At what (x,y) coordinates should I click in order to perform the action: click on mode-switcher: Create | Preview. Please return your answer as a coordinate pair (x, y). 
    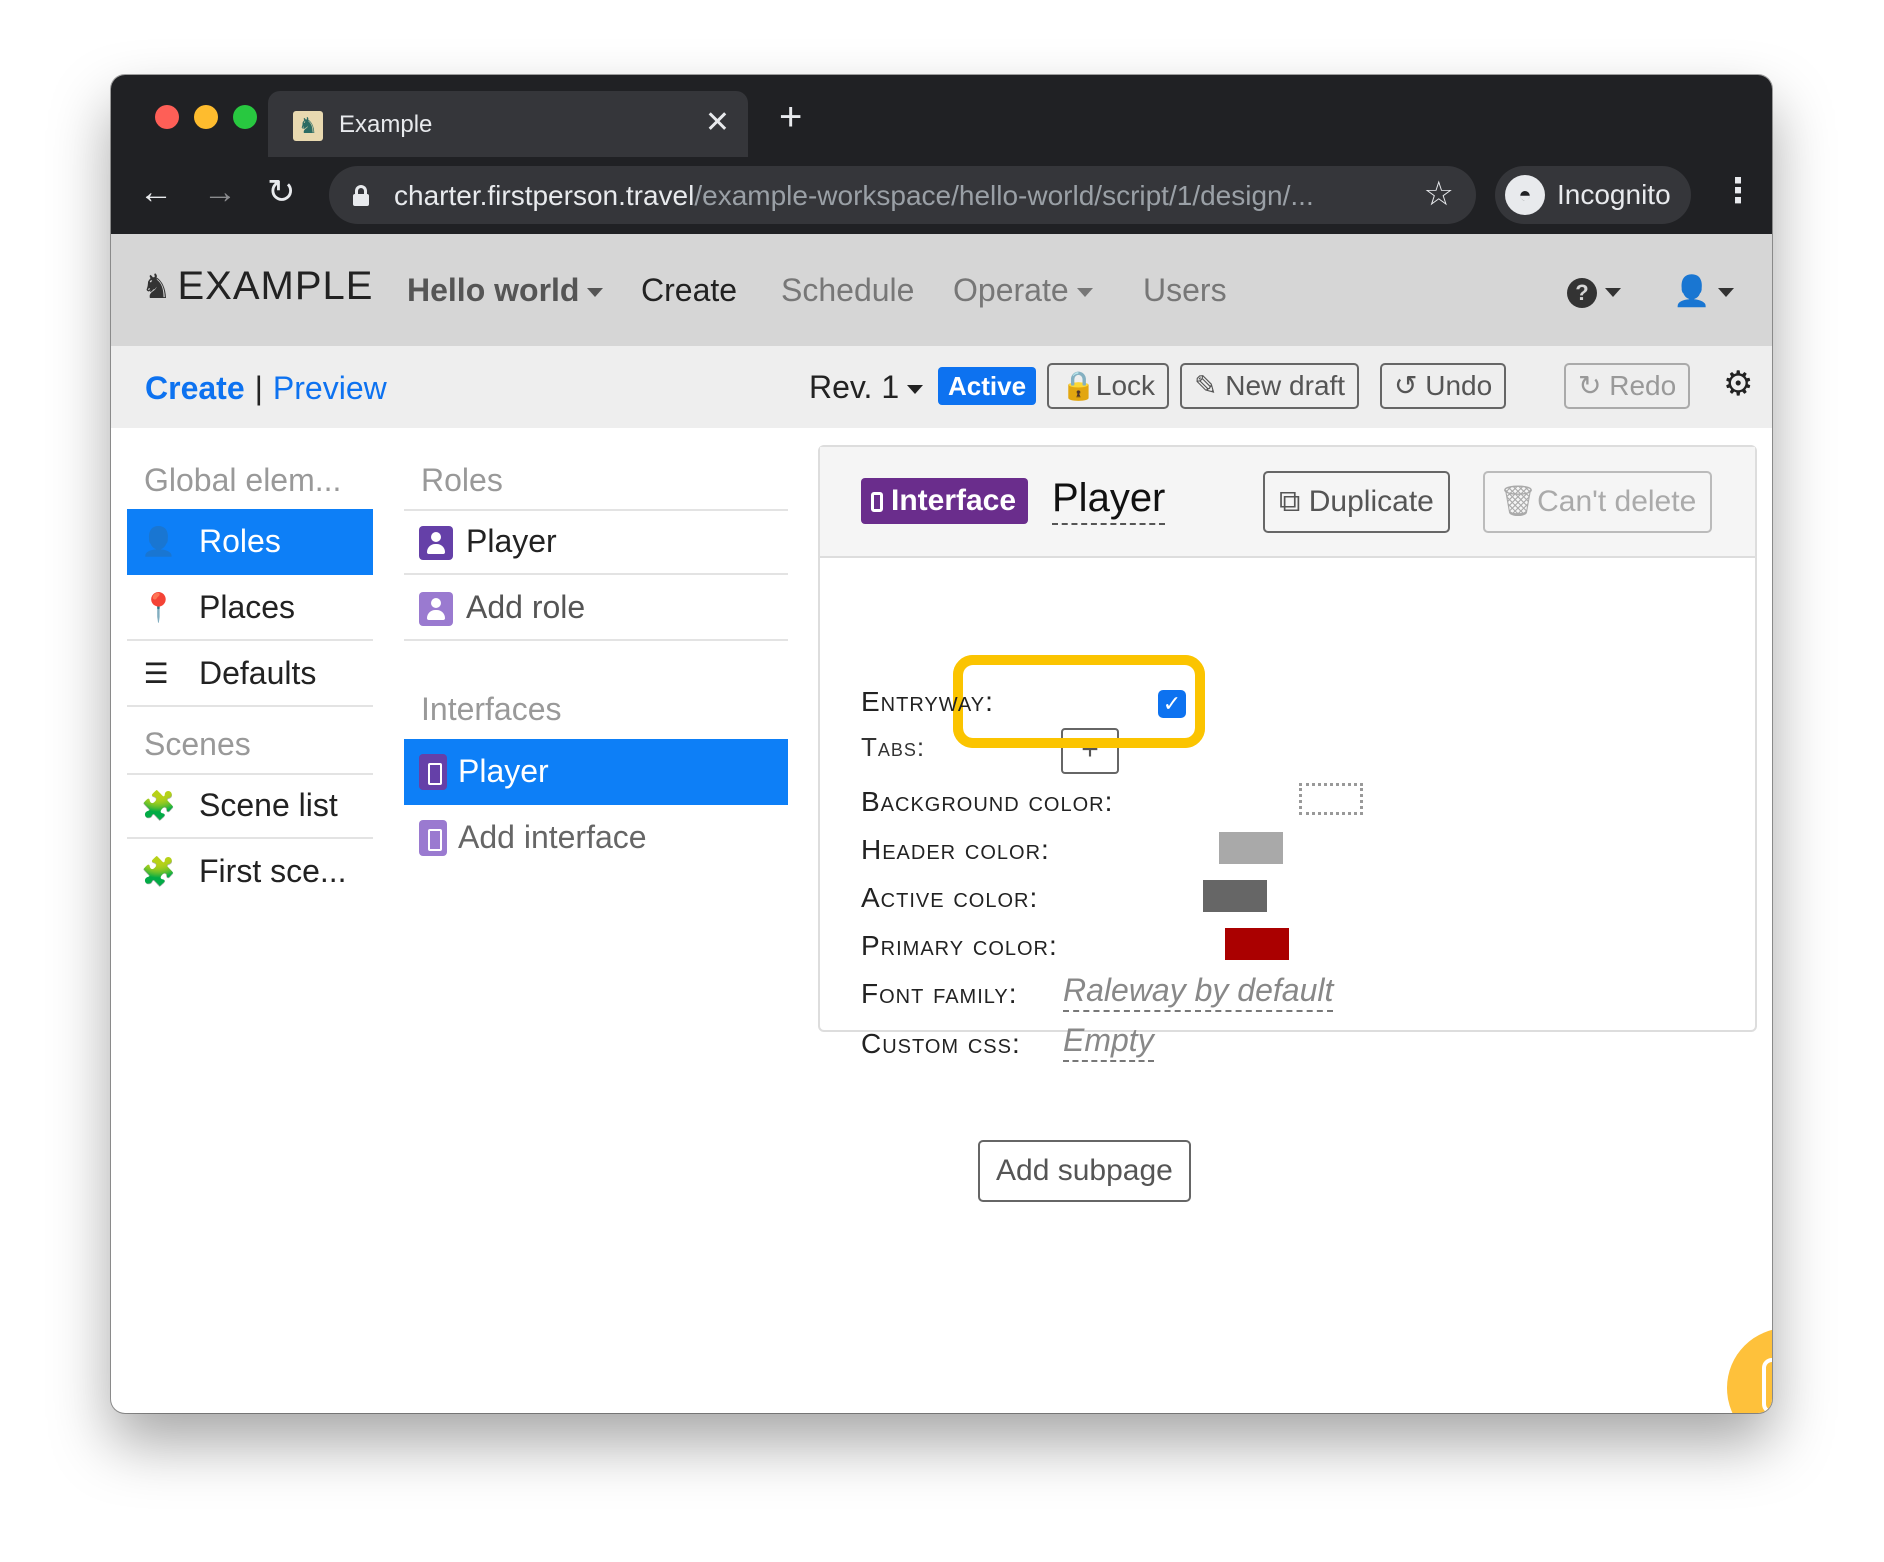
    Looking at the image, I should click on (266, 388).